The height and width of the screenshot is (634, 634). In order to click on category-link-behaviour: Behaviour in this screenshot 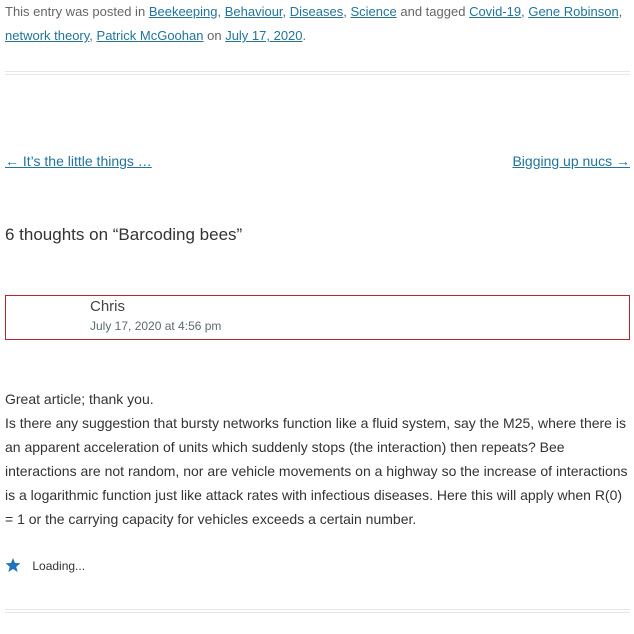, I will do `click(254, 11)`.